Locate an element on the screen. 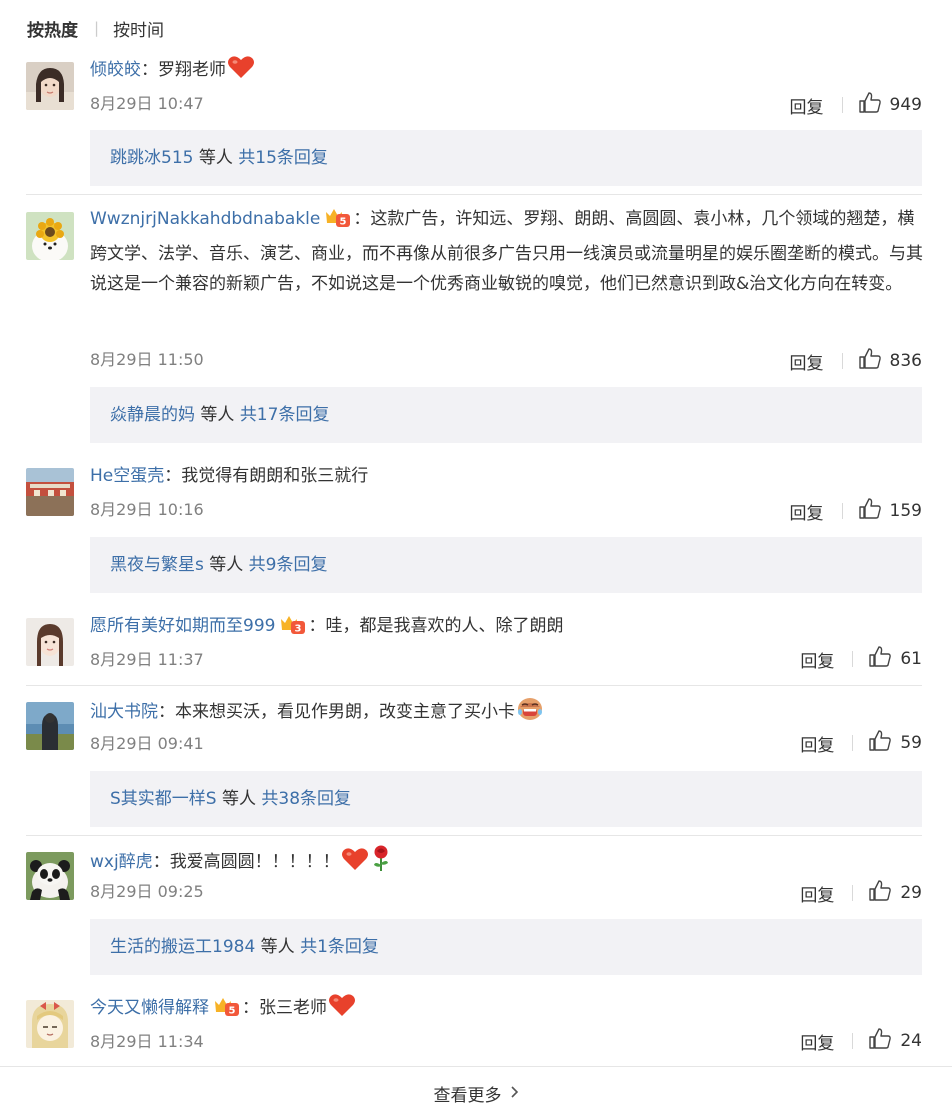 This screenshot has width=952, height=1120. reply-total-link: 共17条回复 is located at coordinates (285, 415).